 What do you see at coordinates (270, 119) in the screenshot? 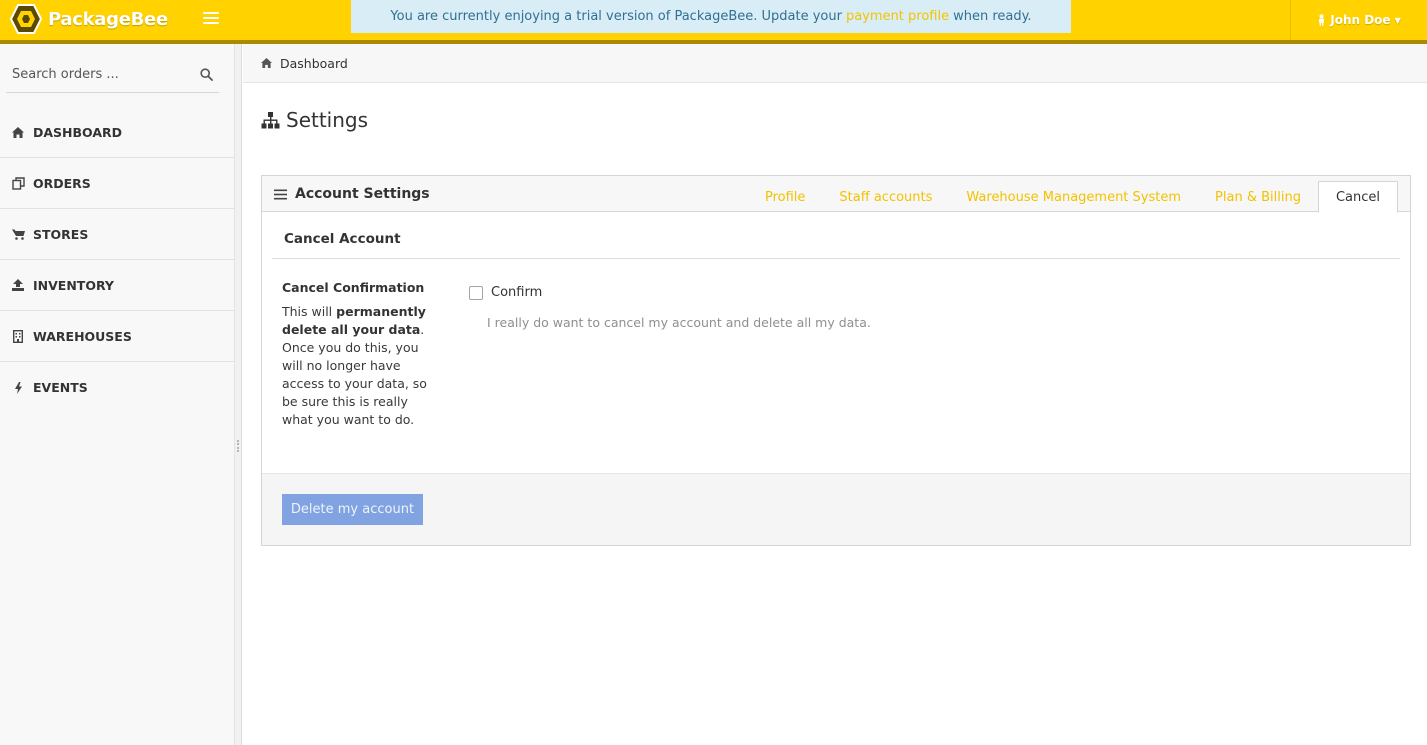
I see `sitemap-icon` at bounding box center [270, 119].